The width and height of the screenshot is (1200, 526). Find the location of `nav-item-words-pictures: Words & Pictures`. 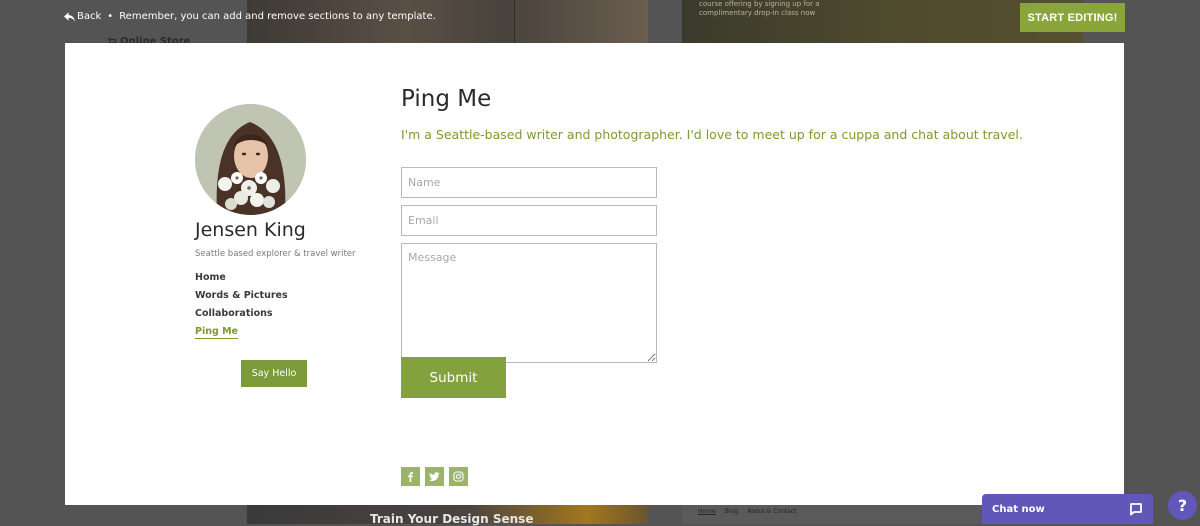

nav-item-words-pictures: Words & Pictures is located at coordinates (241, 298).